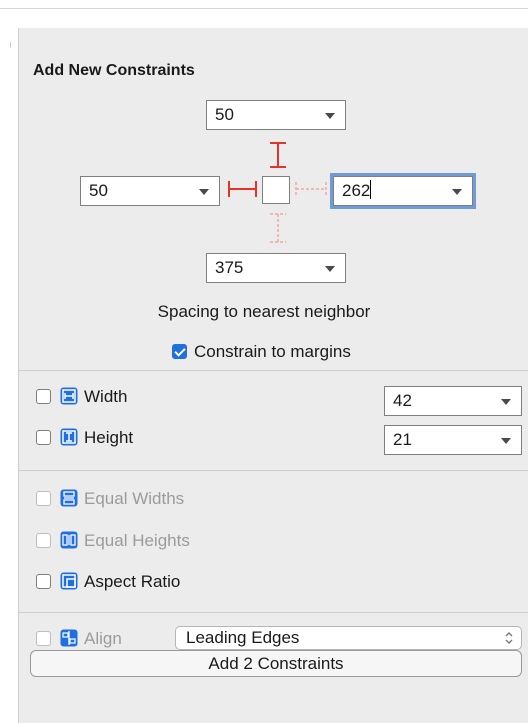 Image resolution: width=528 pixels, height=723 pixels. I want to click on right-constraint-ibeam, so click(311, 189).